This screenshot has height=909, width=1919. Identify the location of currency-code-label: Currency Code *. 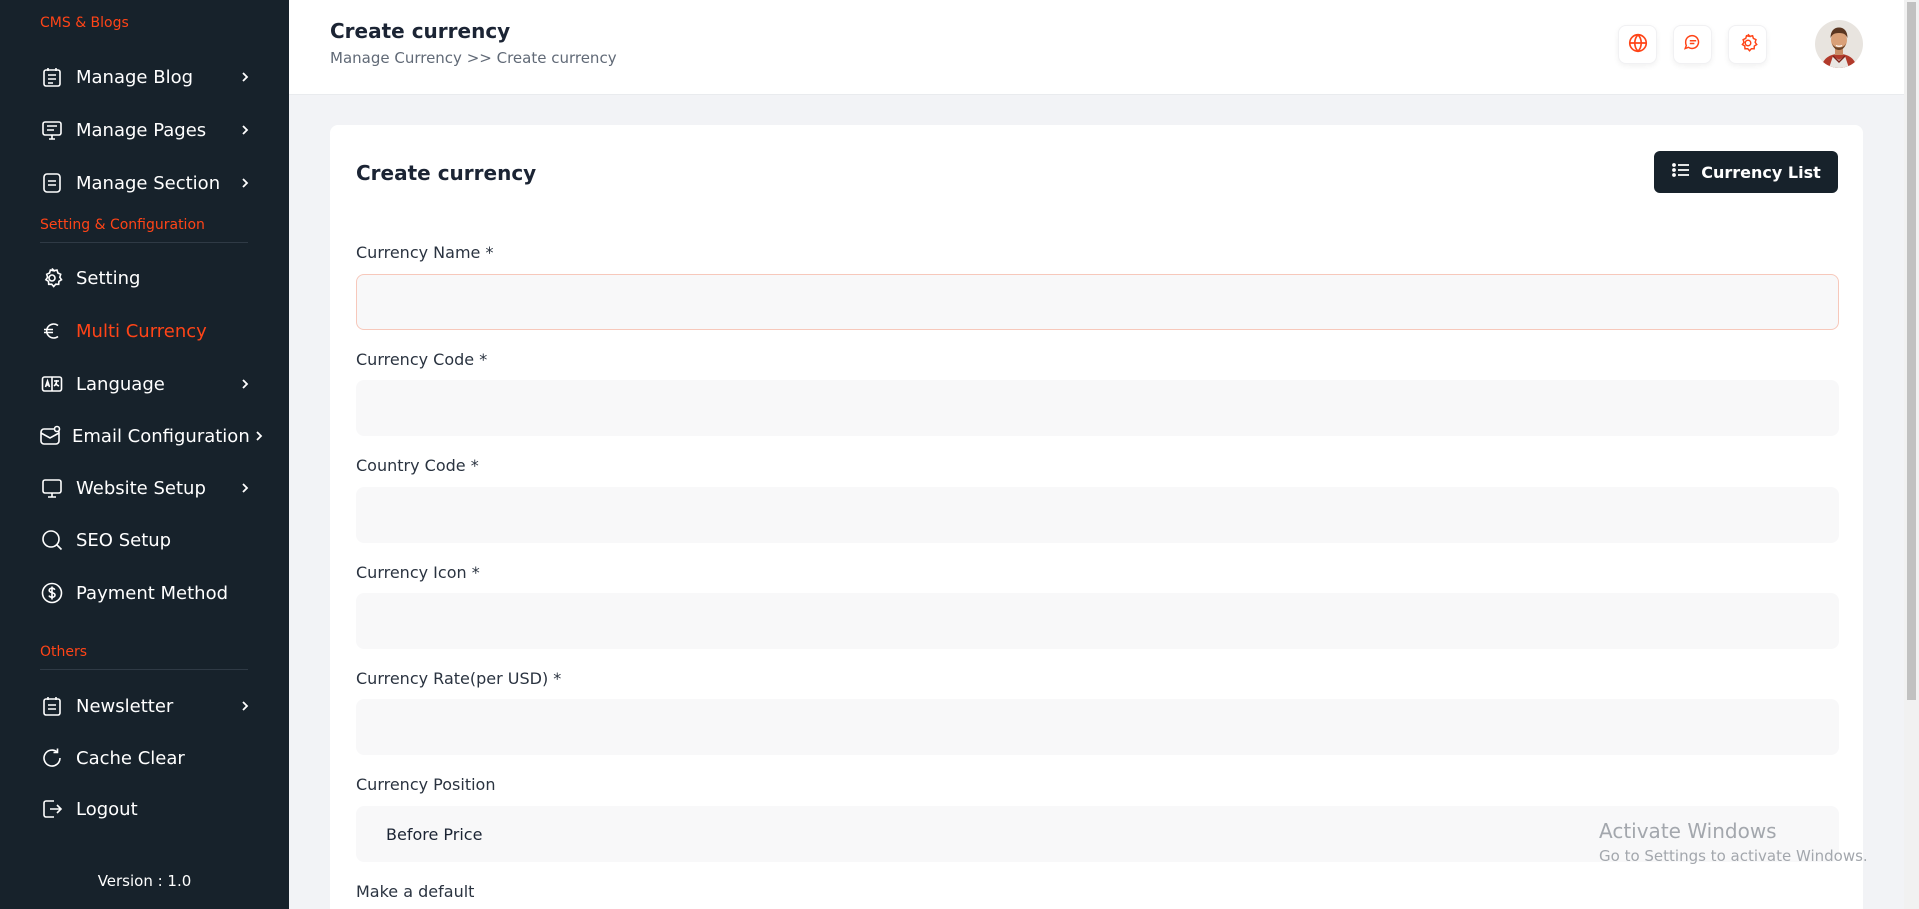
(422, 359).